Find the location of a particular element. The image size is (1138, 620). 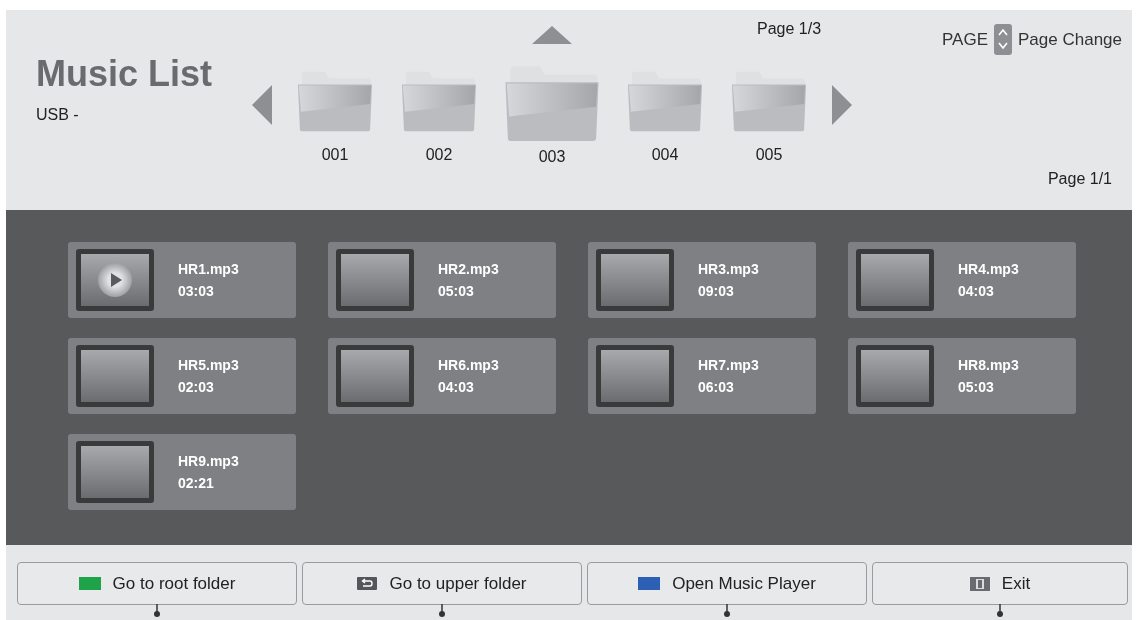

exit-key-icon is located at coordinates (979, 583).